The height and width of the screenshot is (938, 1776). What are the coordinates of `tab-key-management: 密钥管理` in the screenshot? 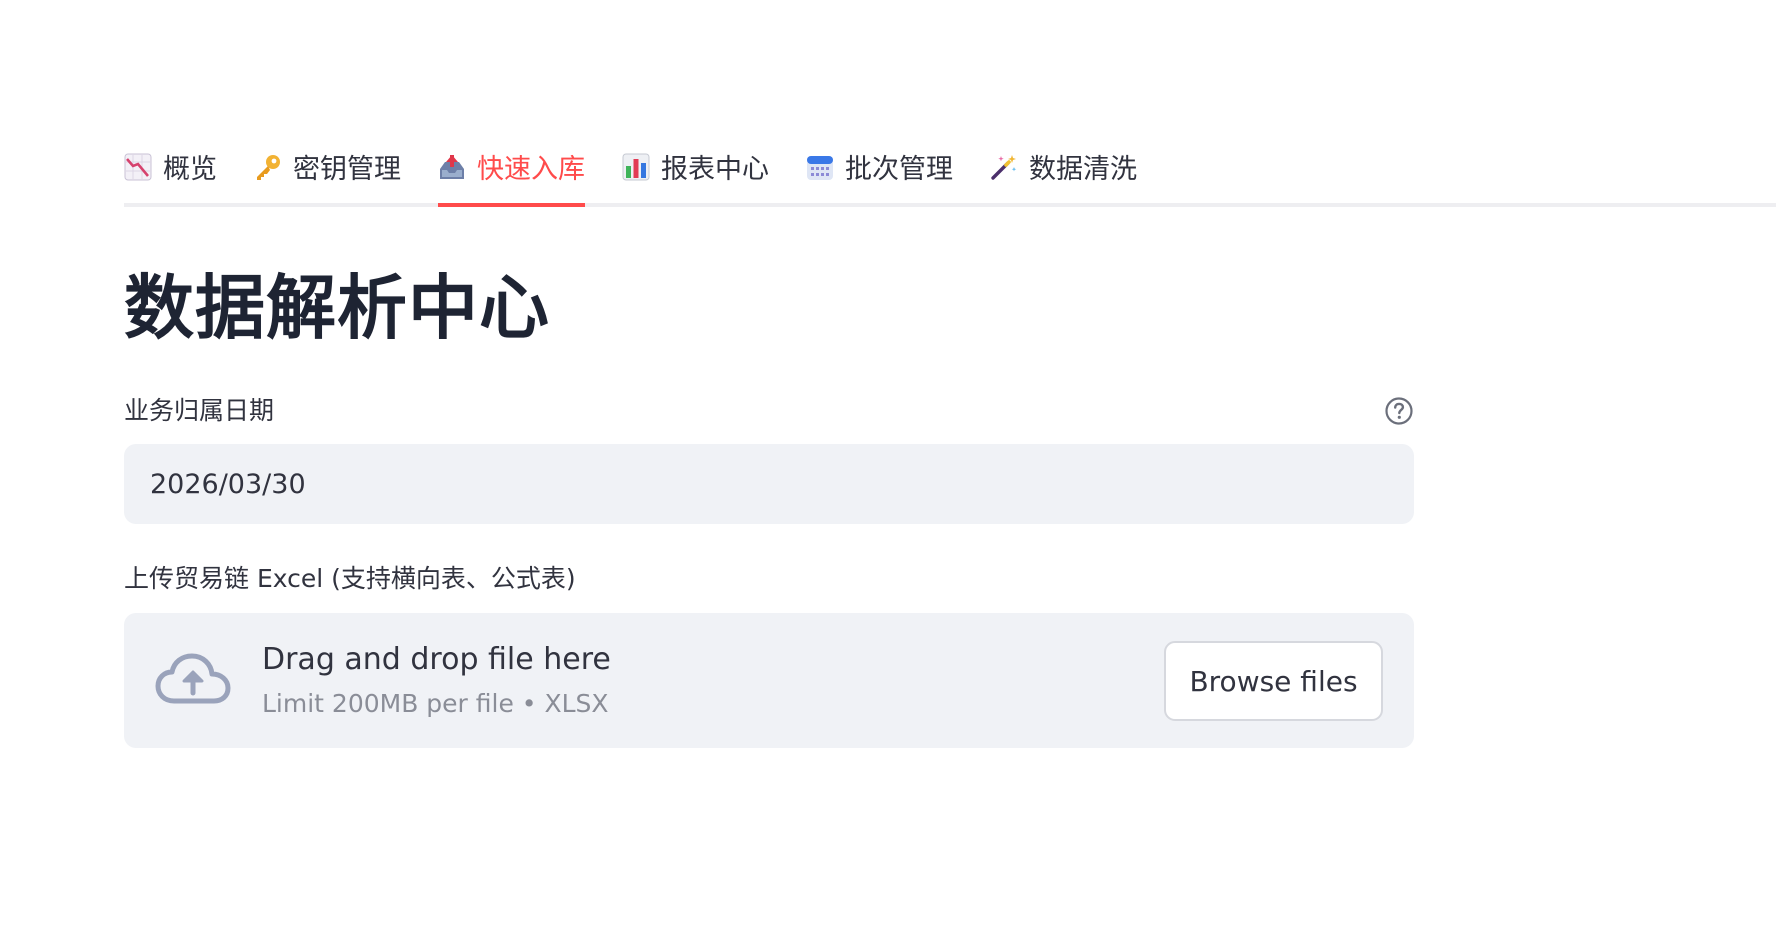 It's located at (327, 166).